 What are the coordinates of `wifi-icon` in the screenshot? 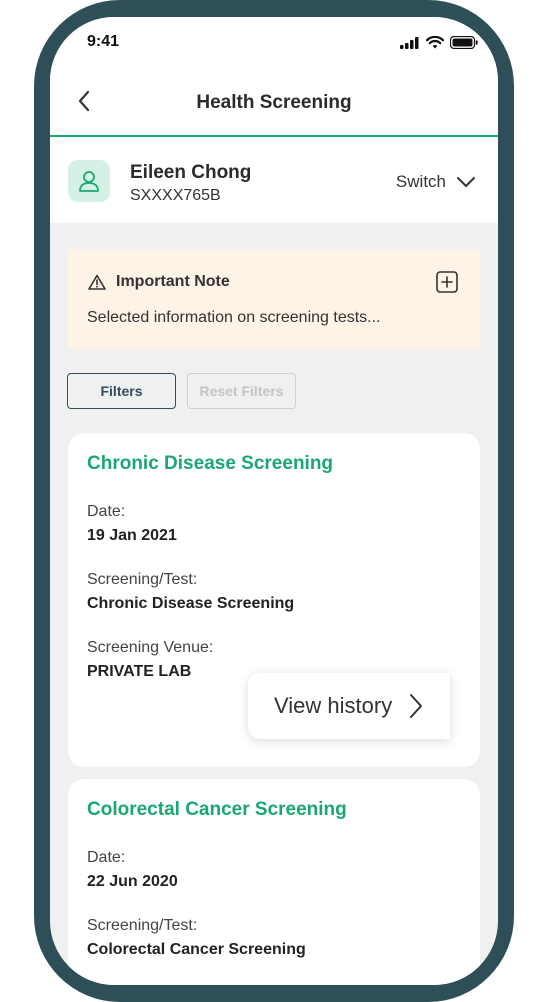 It's located at (435, 42).